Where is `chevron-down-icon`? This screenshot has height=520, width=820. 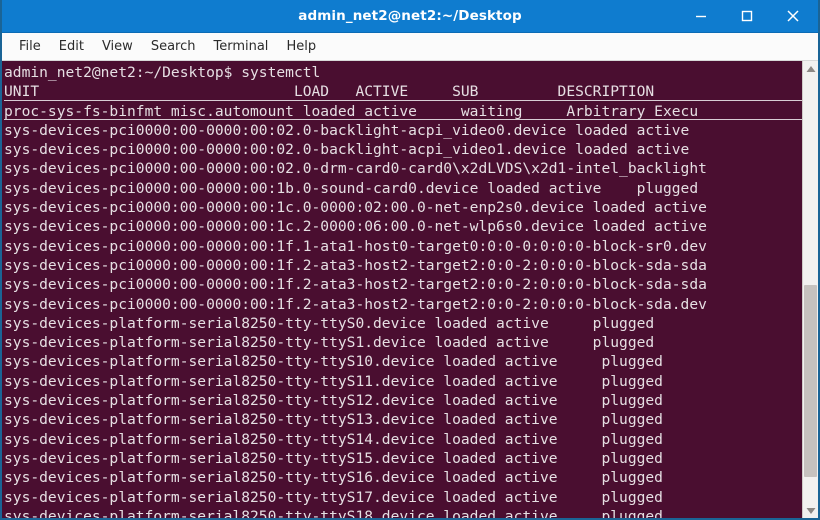 chevron-down-icon is located at coordinates (811, 511).